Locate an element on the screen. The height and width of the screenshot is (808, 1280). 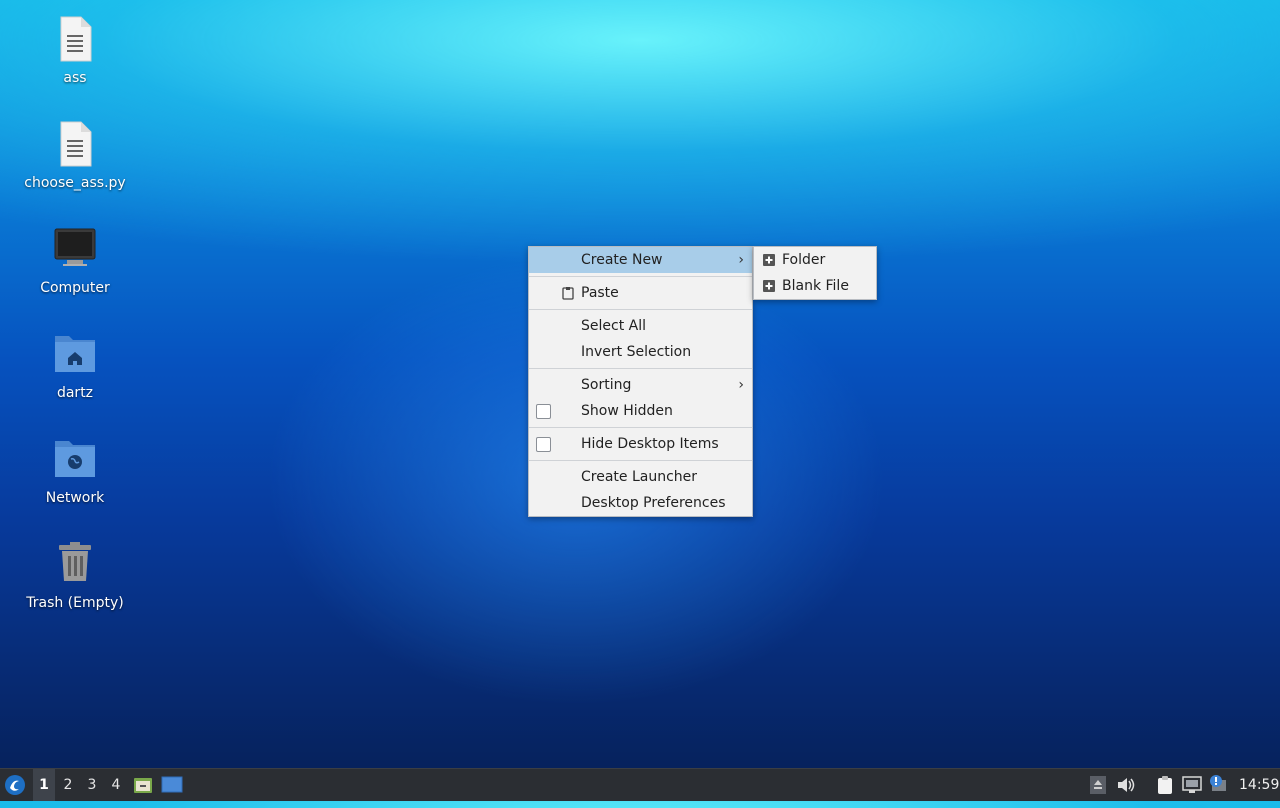
desktop-icon-computer: Computer is located at coordinates (75, 272).